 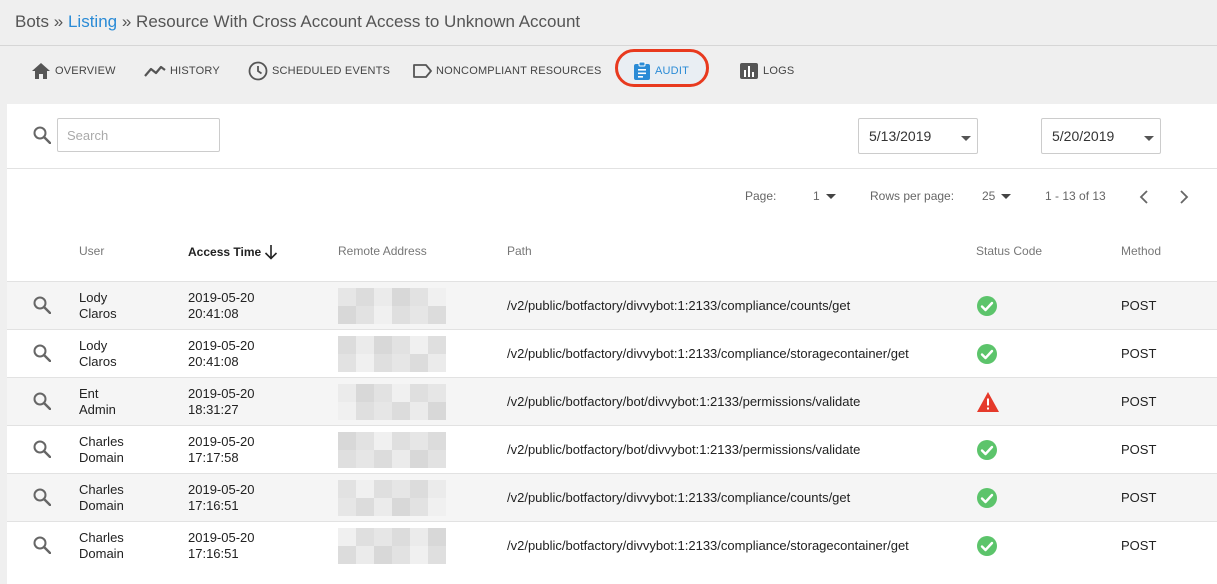 What do you see at coordinates (422, 71) in the screenshot?
I see `tag-icon` at bounding box center [422, 71].